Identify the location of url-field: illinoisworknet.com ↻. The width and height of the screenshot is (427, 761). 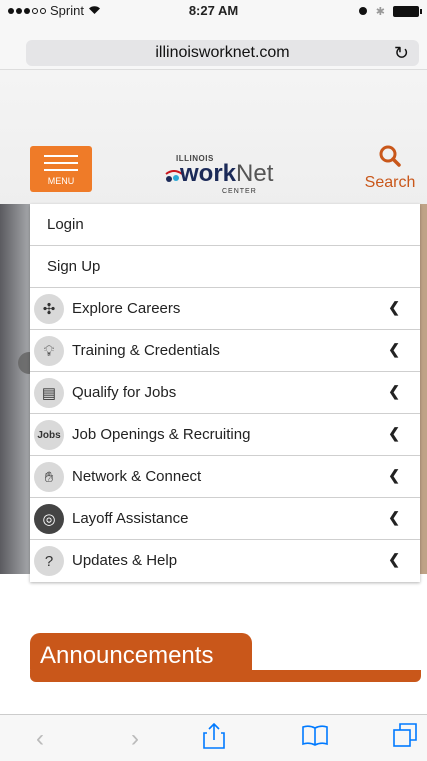
(222, 53).